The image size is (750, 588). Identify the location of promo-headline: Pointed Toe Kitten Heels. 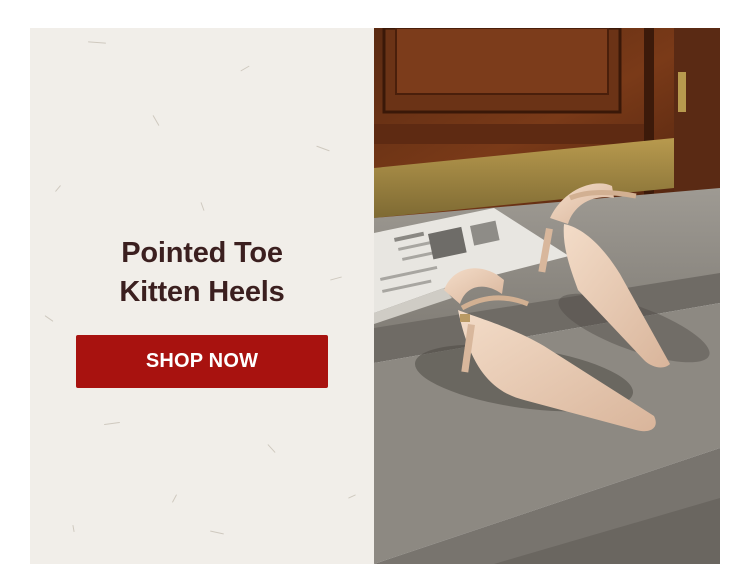
(202, 273).